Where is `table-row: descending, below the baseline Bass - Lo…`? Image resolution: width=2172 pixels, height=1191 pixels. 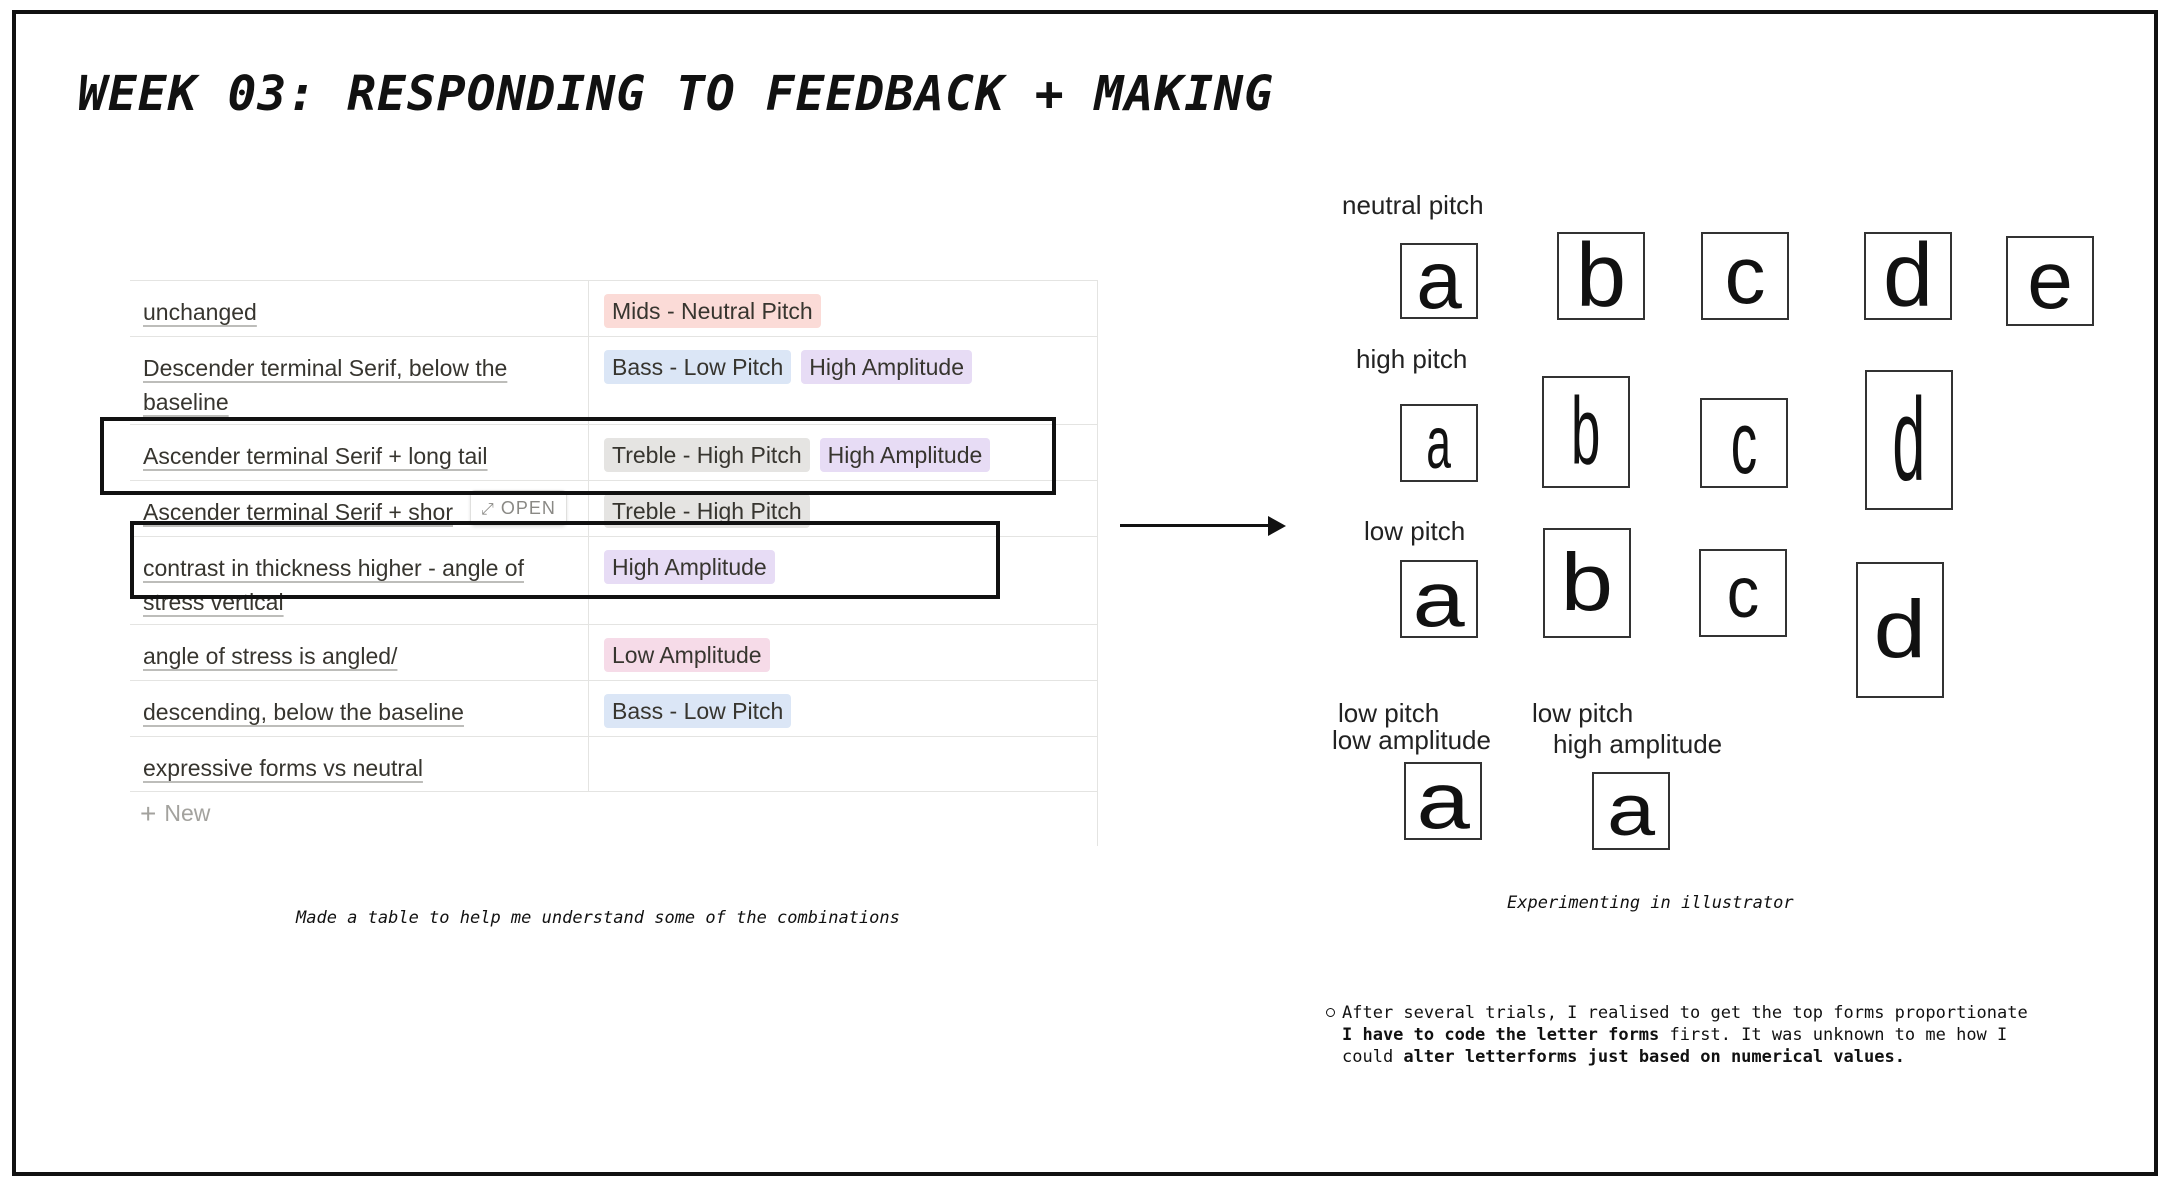
table-row: descending, below the baseline Bass - Lo… is located at coordinates (614, 708).